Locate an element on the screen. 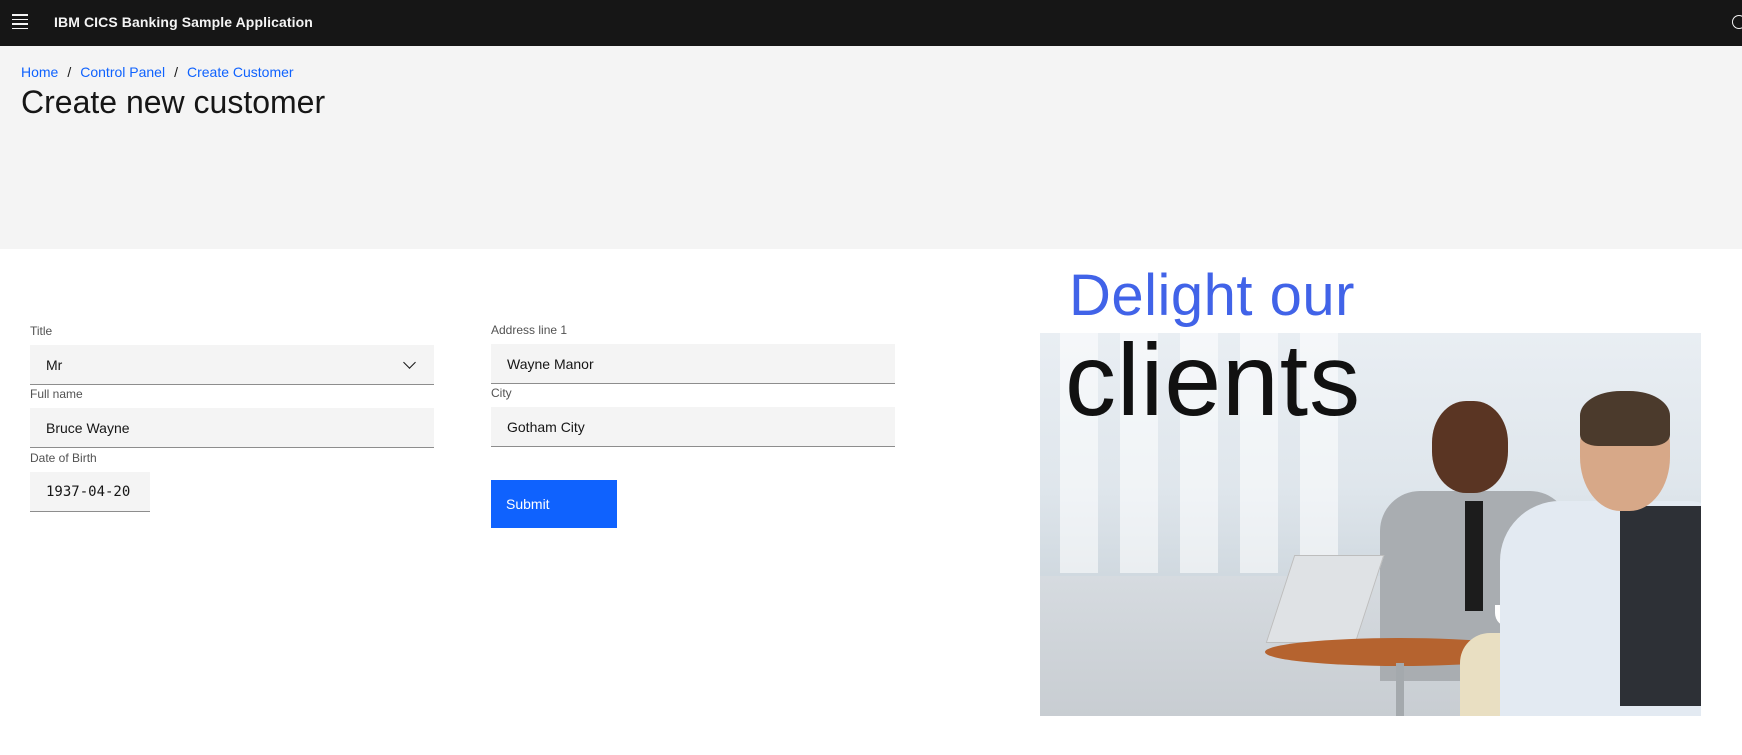 The height and width of the screenshot is (755, 1742). date-of-birth-field: Date of Birth 1937-04-20 is located at coordinates (90, 481).